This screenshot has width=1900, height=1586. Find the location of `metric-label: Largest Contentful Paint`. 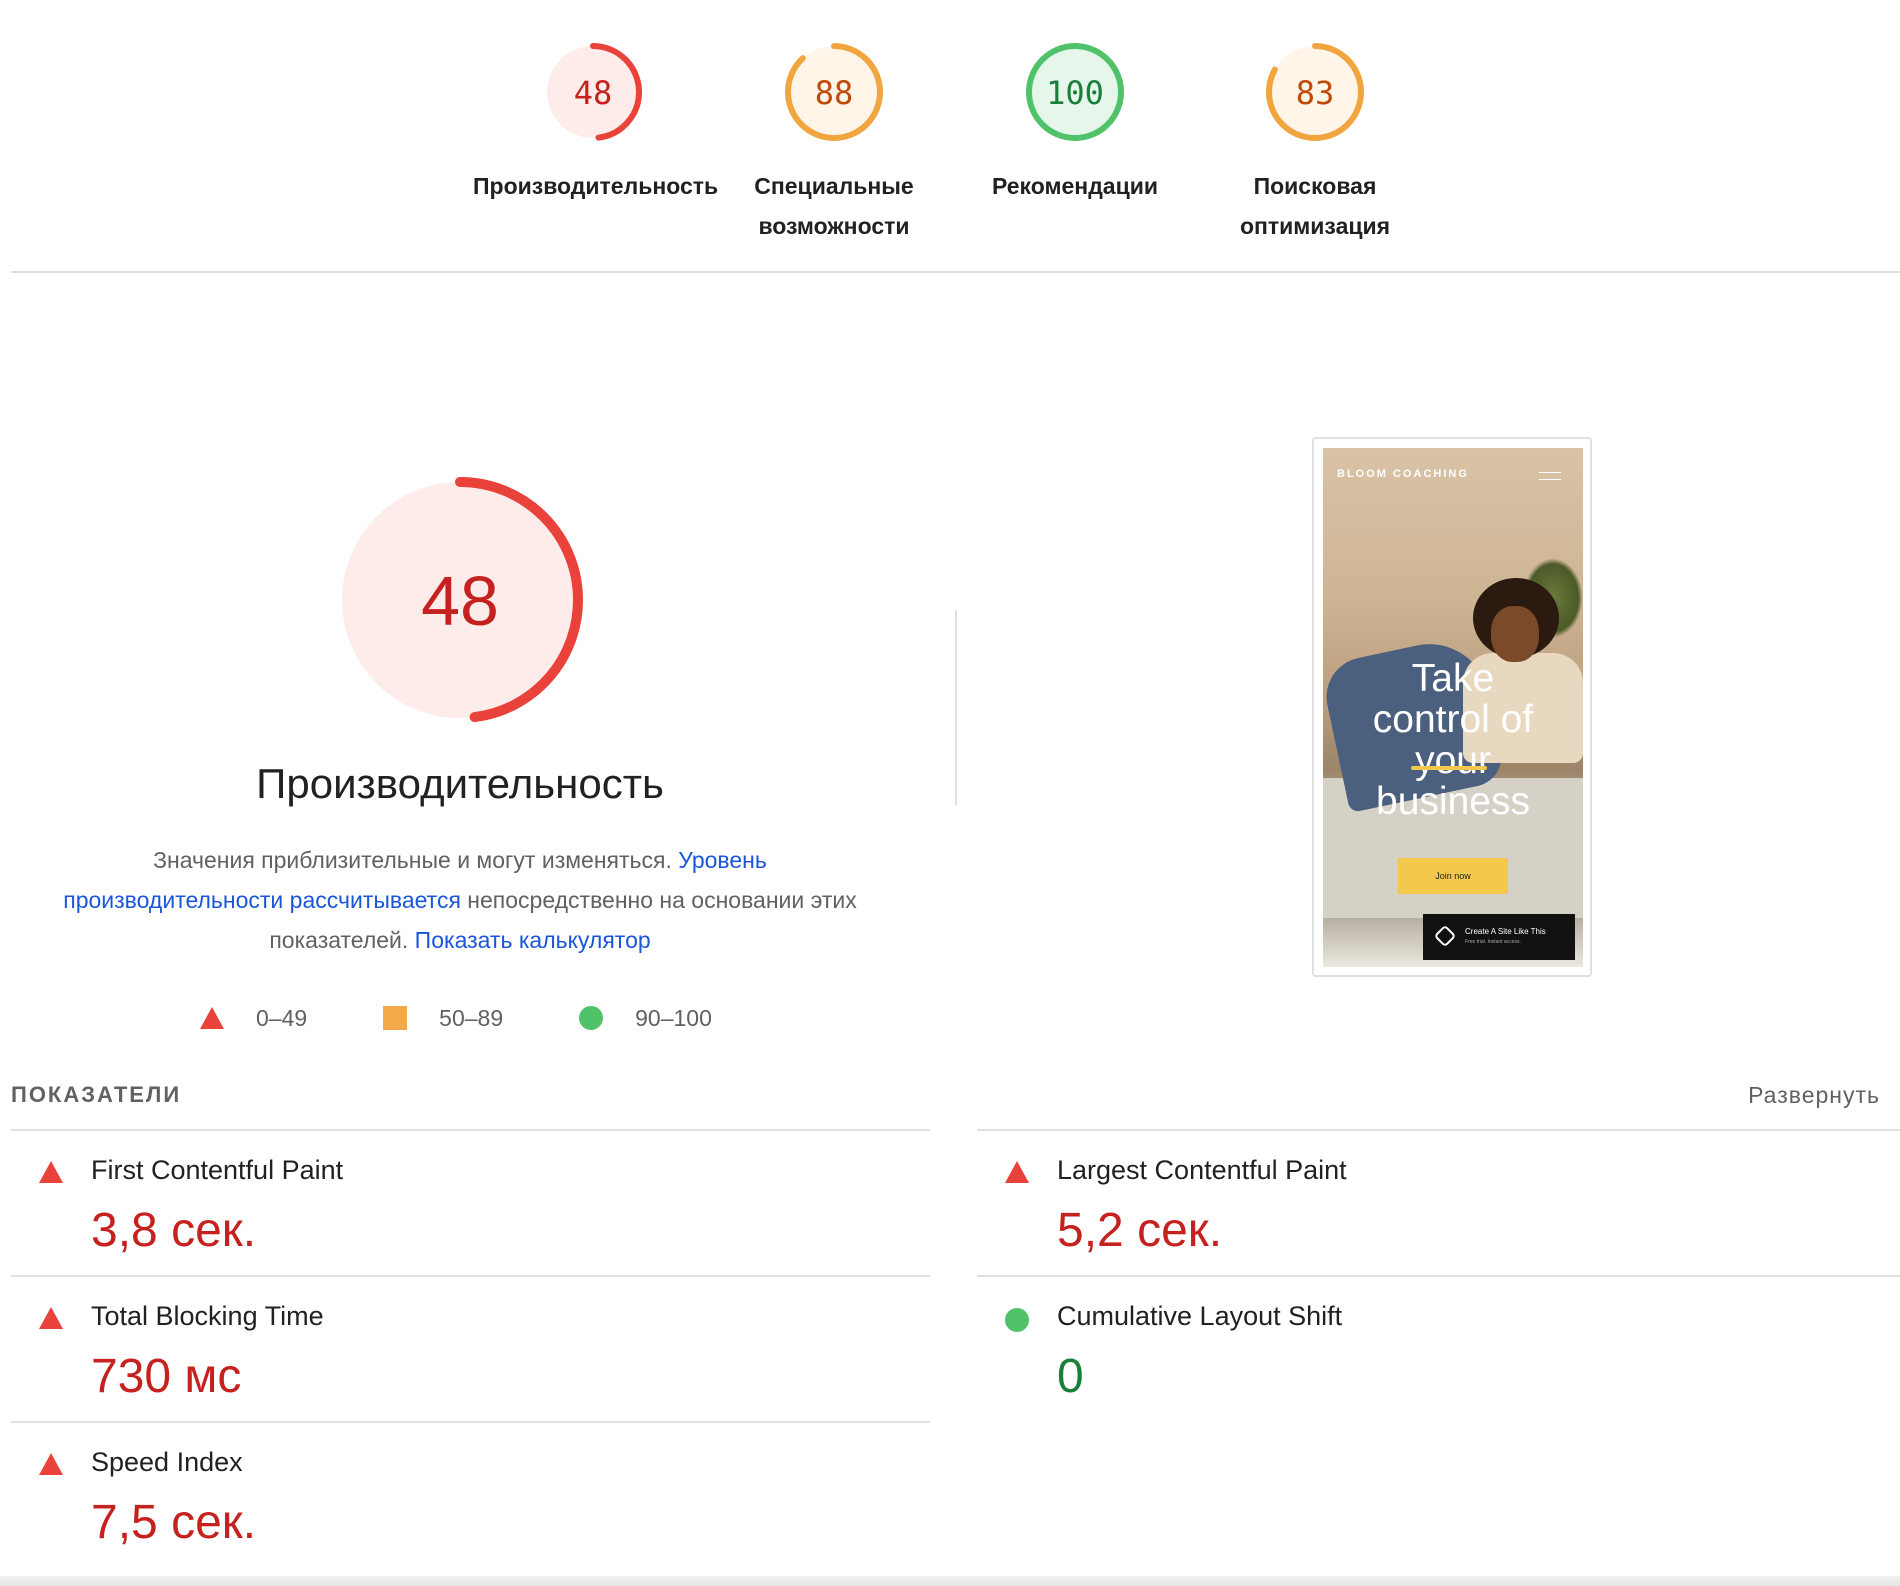

metric-label: Largest Contentful Paint is located at coordinates (1202, 1170).